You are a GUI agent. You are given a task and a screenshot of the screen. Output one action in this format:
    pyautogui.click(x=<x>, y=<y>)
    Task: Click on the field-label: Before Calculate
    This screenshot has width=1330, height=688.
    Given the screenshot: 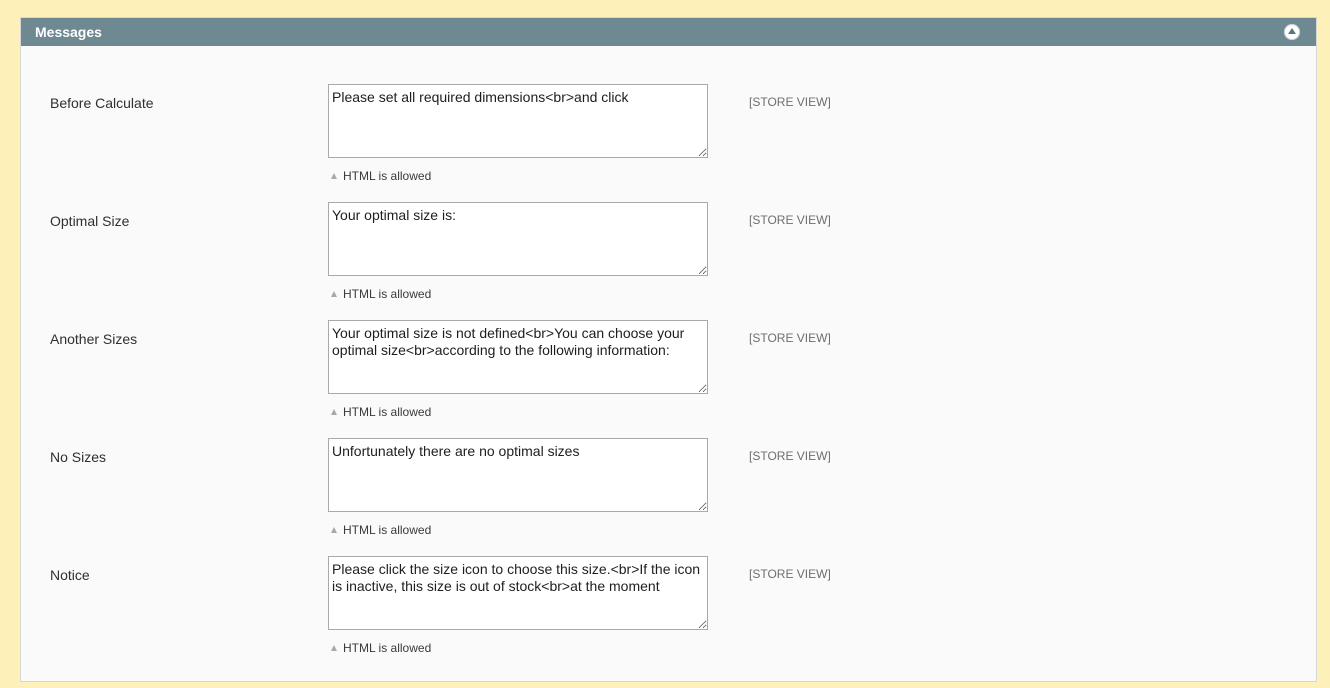 What is the action you would take?
    pyautogui.click(x=102, y=103)
    